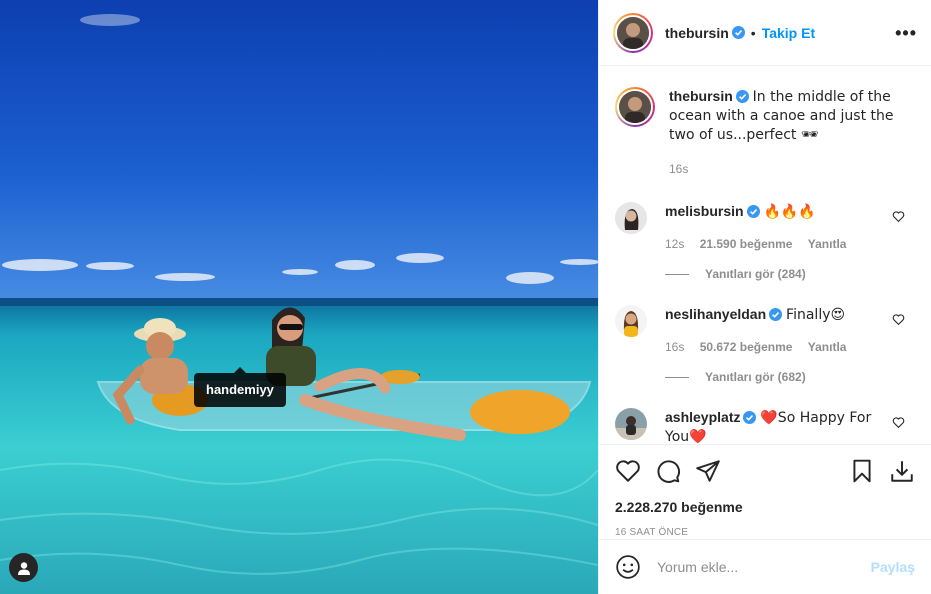  I want to click on post-comment-button: Paylaş, so click(893, 567).